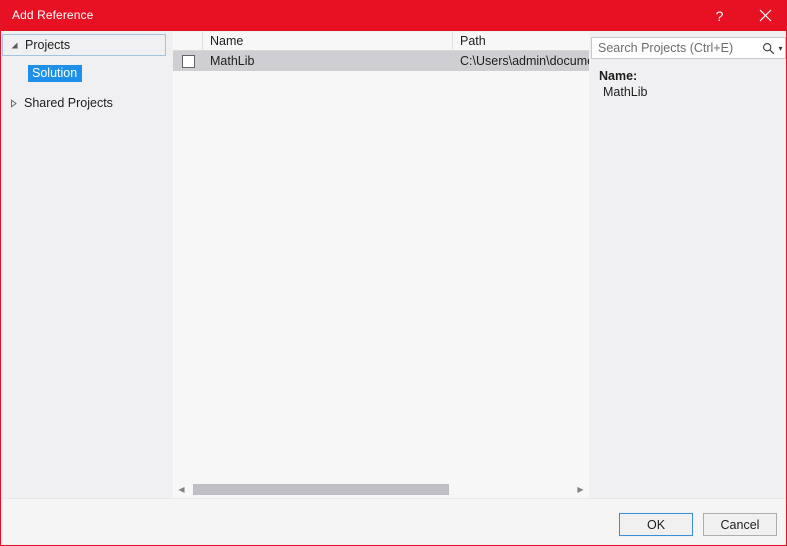 The height and width of the screenshot is (546, 787). I want to click on title-bar: Add Reference ?, so click(393, 15).